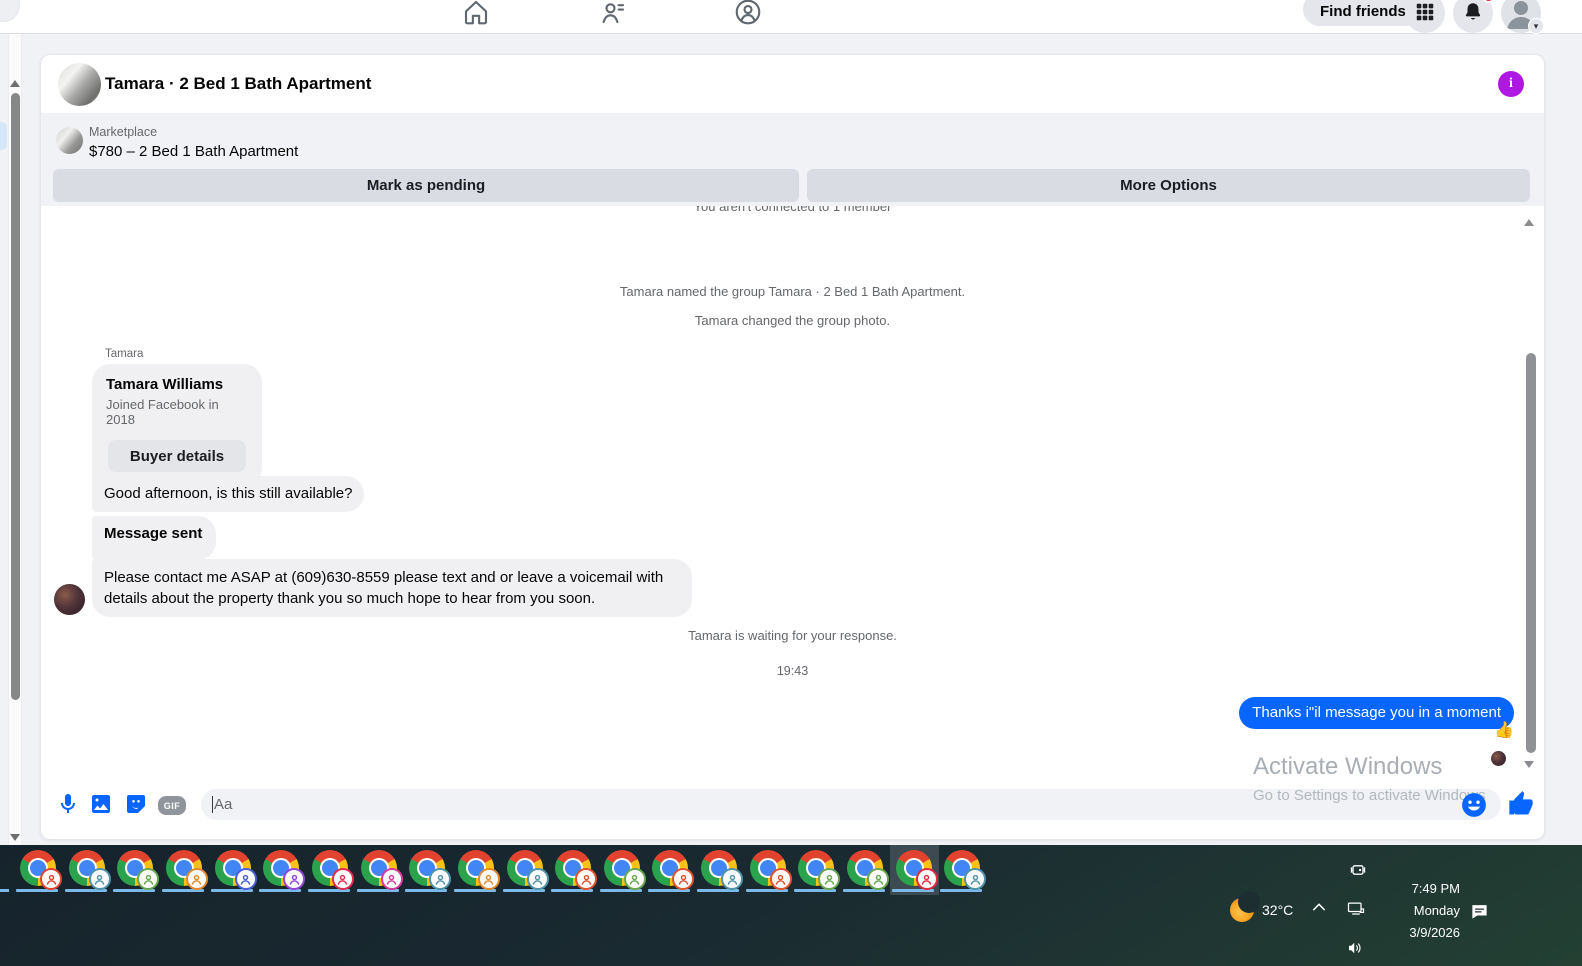 This screenshot has height=966, width=1582. What do you see at coordinates (1479, 911) in the screenshot?
I see `action-center-icon` at bounding box center [1479, 911].